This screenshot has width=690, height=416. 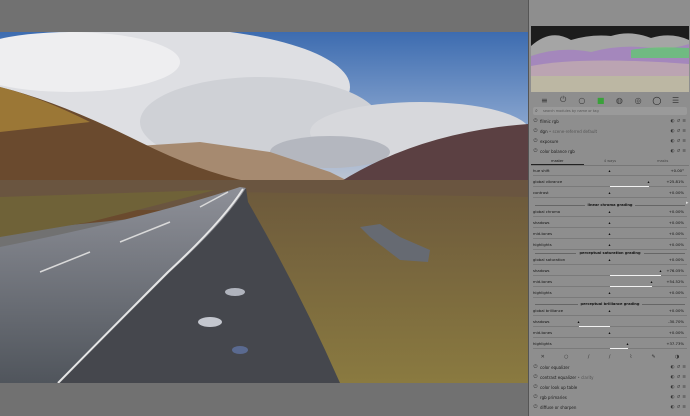 What do you see at coordinates (631, 357) in the screenshot?
I see `eyedropper-icon: ⌇` at bounding box center [631, 357].